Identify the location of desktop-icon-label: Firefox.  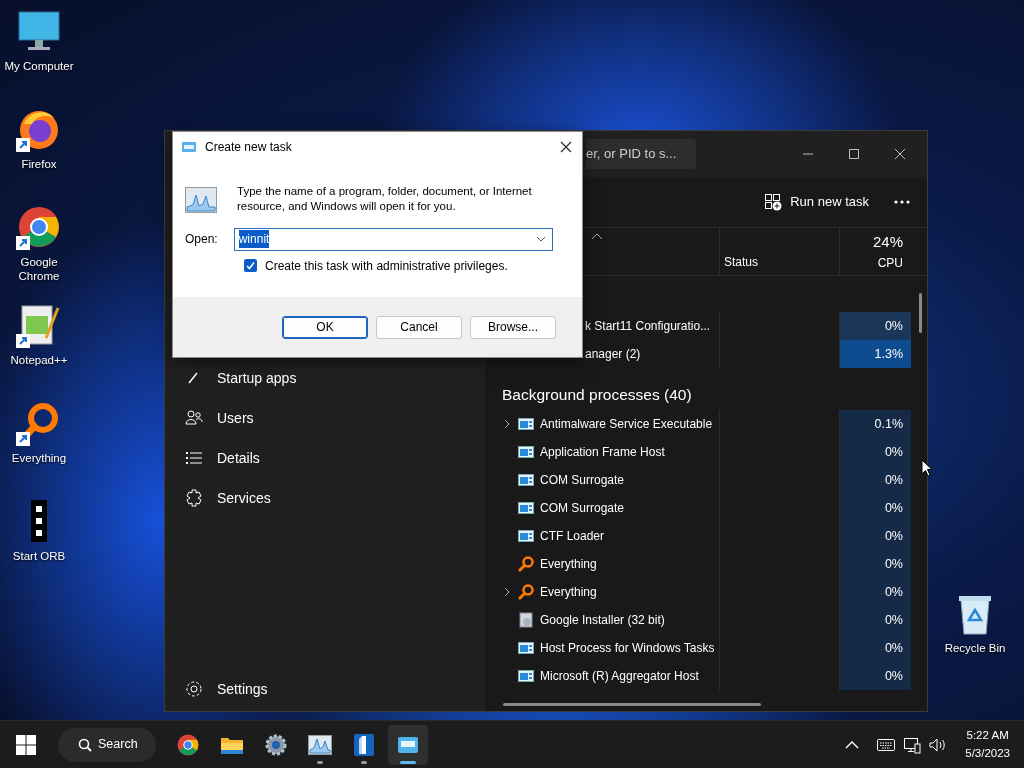
(39, 165).